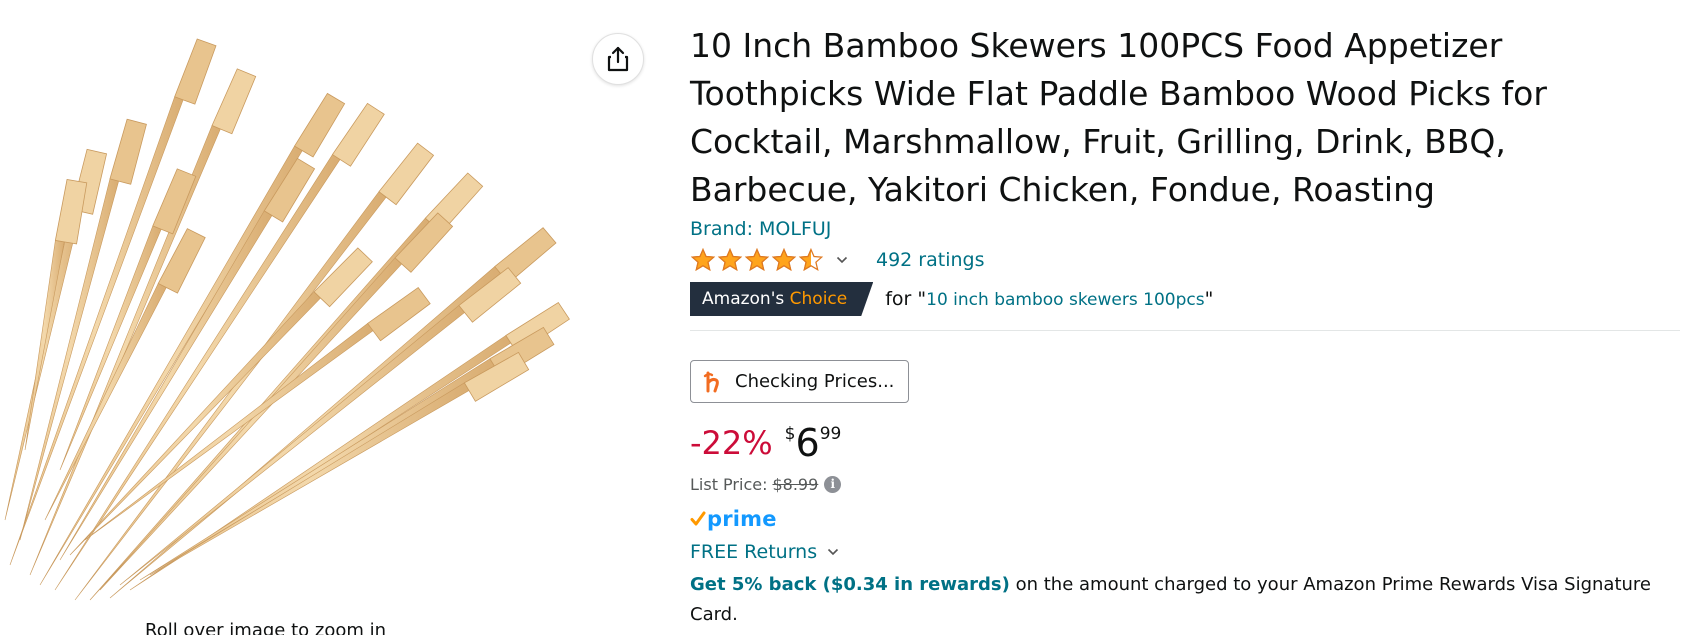 The height and width of the screenshot is (635, 1691). I want to click on free-returns-dropdown: FREE Returns, so click(1185, 552).